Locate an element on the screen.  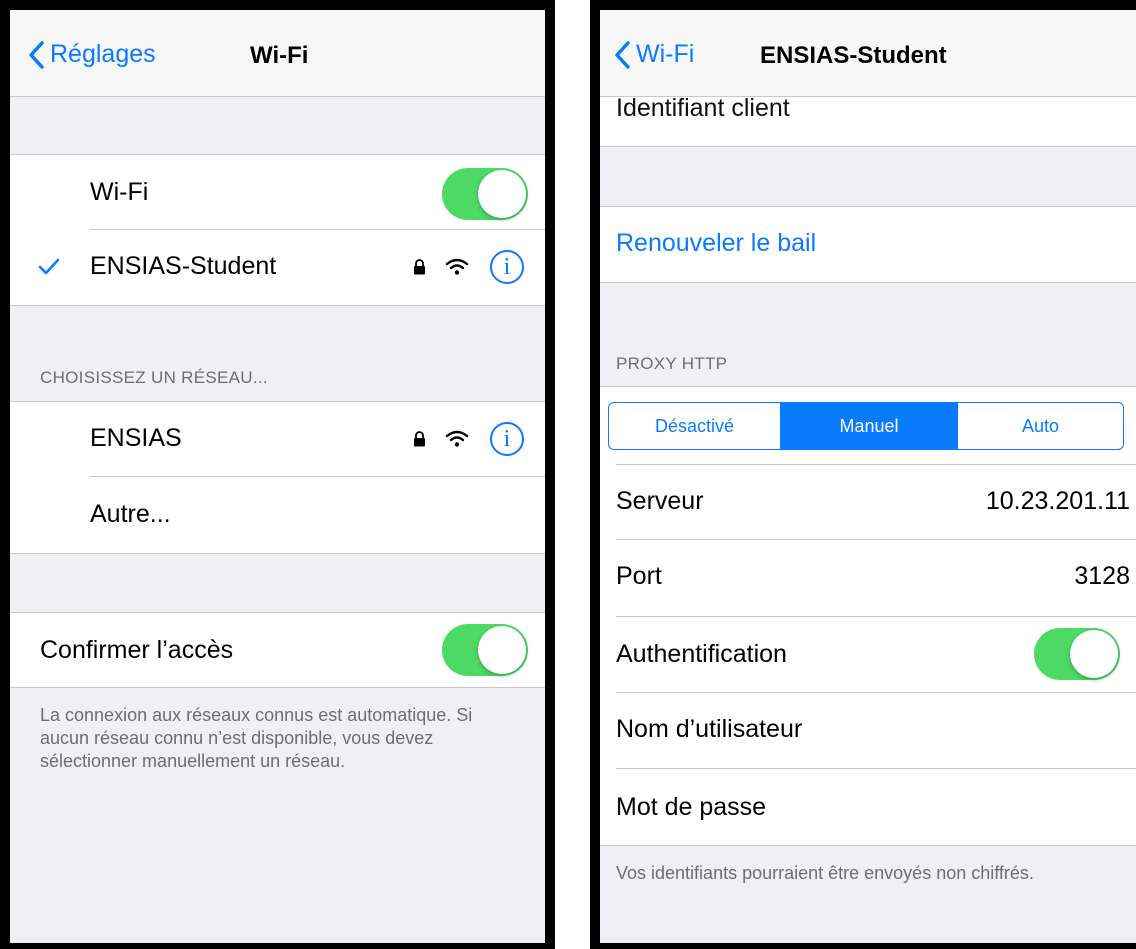
back-label: Wi-Fi is located at coordinates (665, 54).